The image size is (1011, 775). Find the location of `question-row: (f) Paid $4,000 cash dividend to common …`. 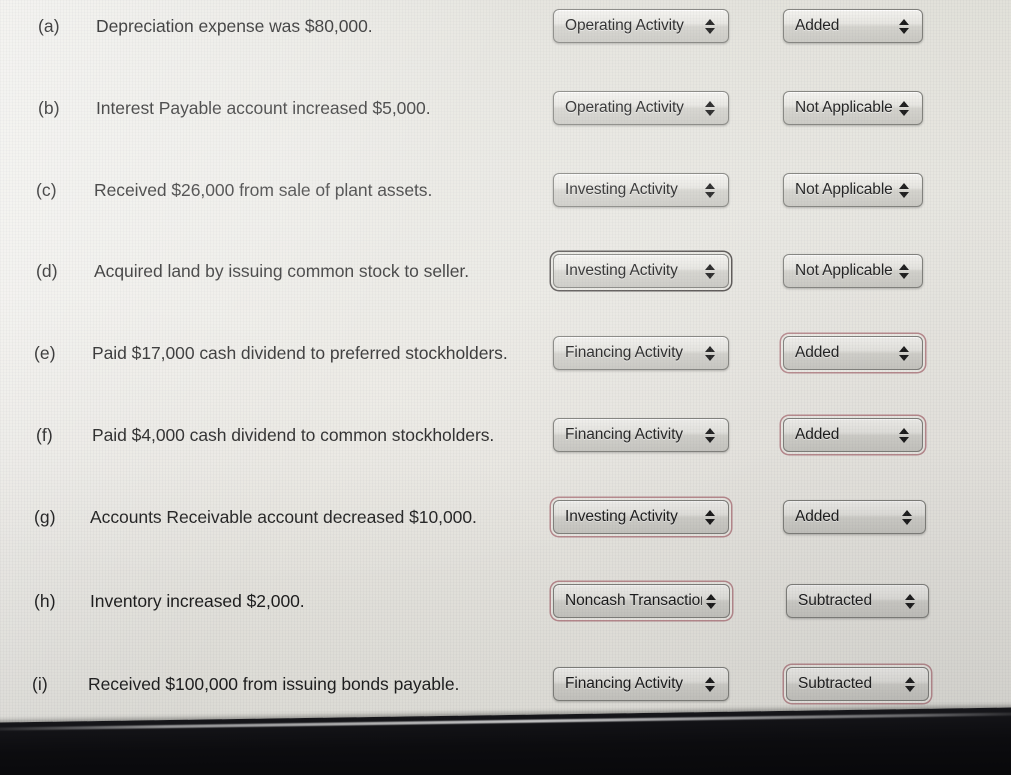

question-row: (f) Paid $4,000 cash dividend to common … is located at coordinates (505, 435).